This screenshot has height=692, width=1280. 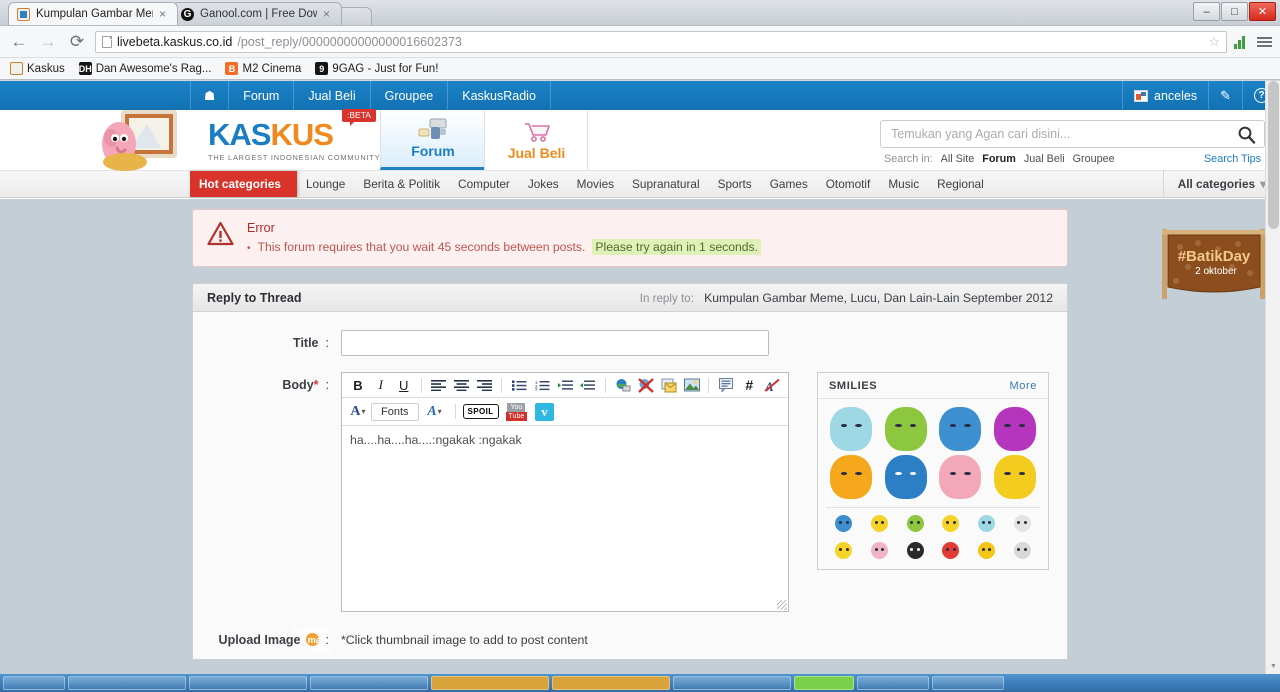 I want to click on chrome-menu-icon, so click(x=1264, y=41).